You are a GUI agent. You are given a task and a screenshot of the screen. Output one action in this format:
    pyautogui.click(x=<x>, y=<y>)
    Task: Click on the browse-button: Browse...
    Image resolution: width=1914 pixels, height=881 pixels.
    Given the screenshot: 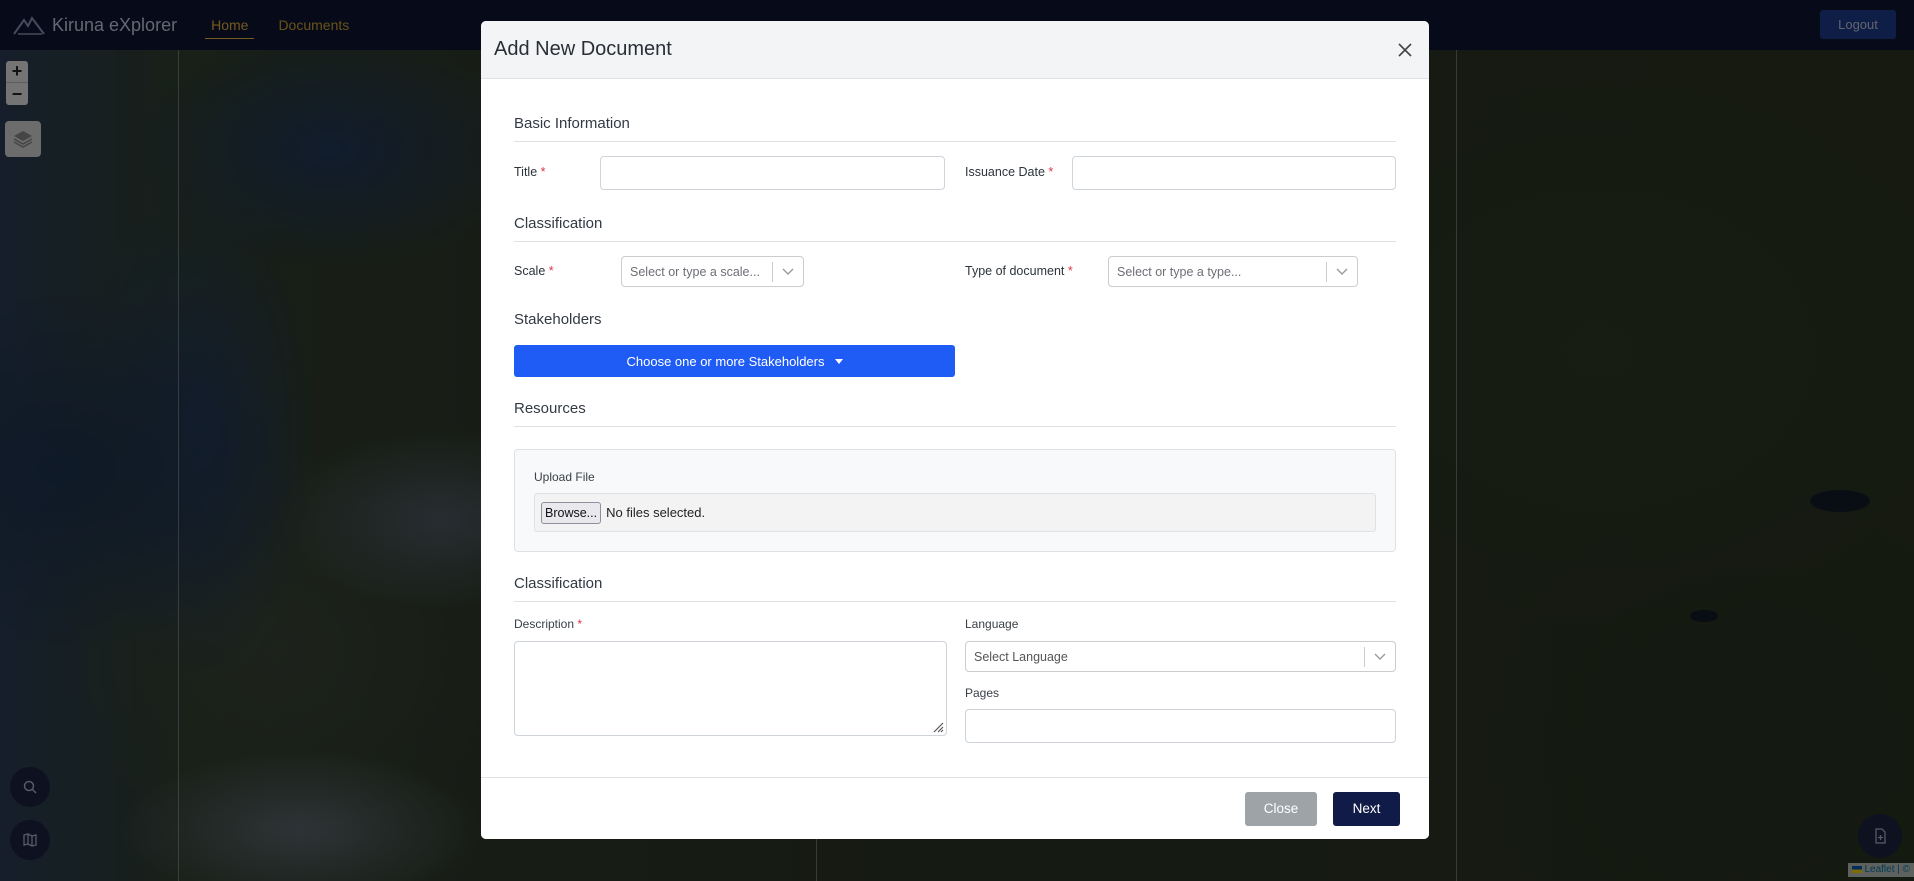 What is the action you would take?
    pyautogui.click(x=571, y=512)
    